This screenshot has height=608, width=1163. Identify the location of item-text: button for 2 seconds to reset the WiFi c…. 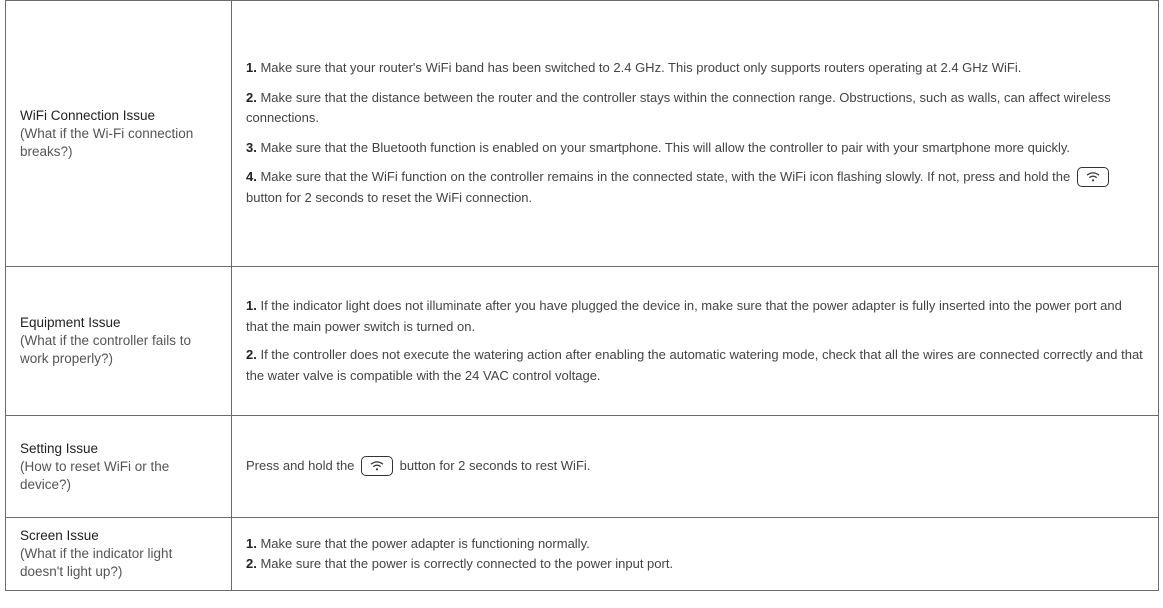
(389, 198).